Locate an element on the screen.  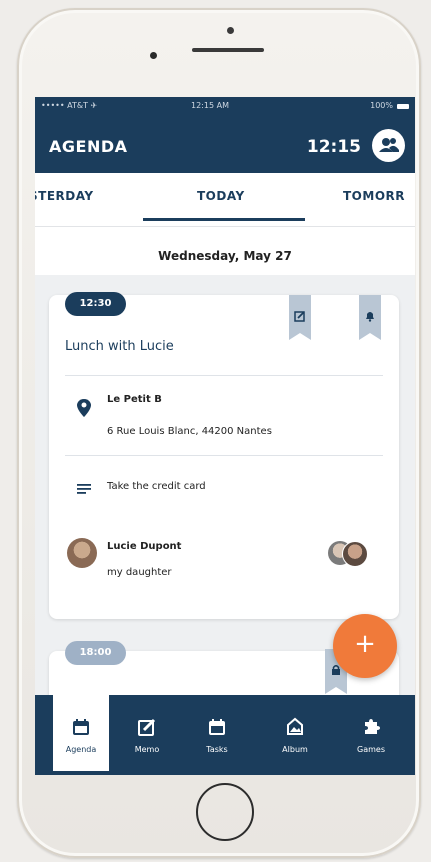
earpiece-speaker is located at coordinates (228, 50).